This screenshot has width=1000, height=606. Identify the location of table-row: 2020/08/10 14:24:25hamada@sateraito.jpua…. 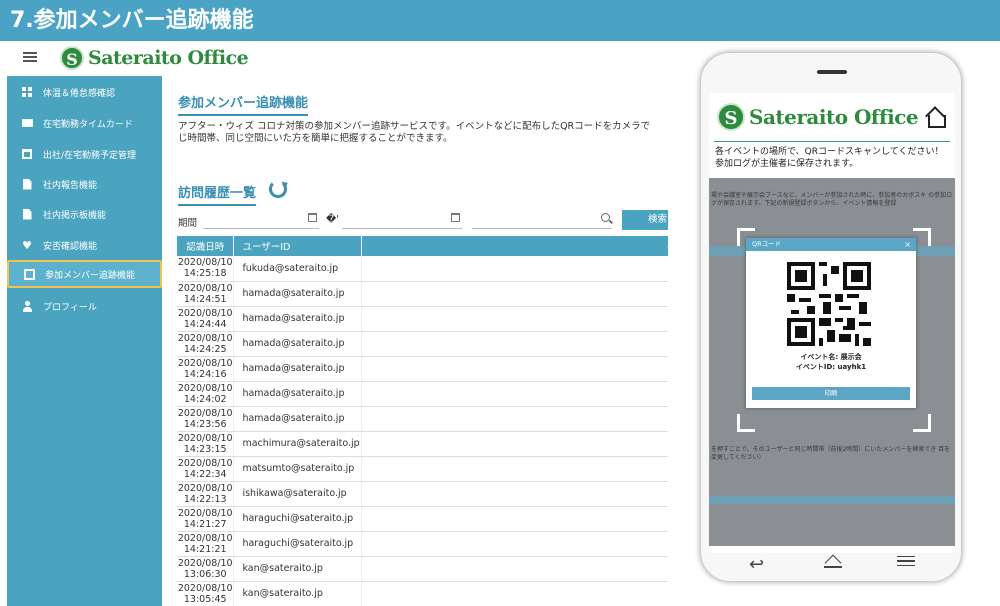
(422, 344).